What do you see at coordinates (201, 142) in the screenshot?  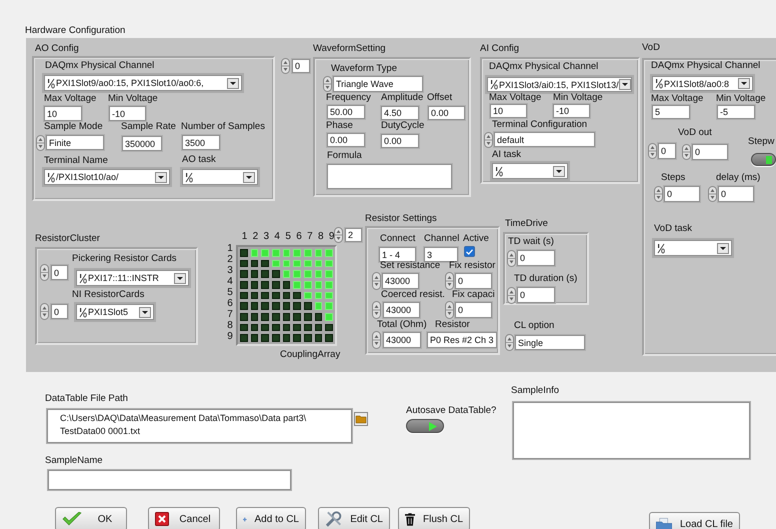 I see `input-field: 3500` at bounding box center [201, 142].